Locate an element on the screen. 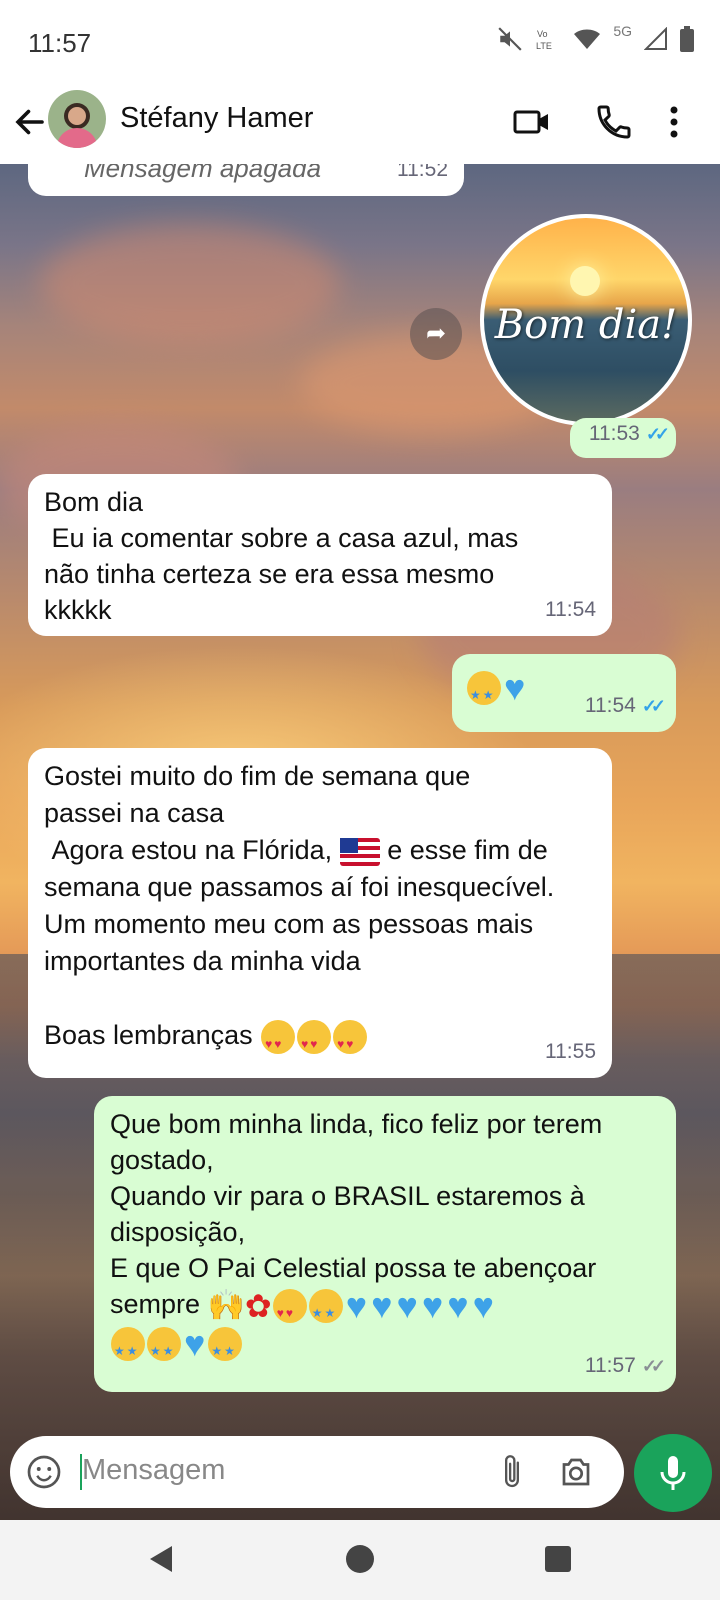 This screenshot has height=1600, width=720. microphone-icon is located at coordinates (673, 1473).